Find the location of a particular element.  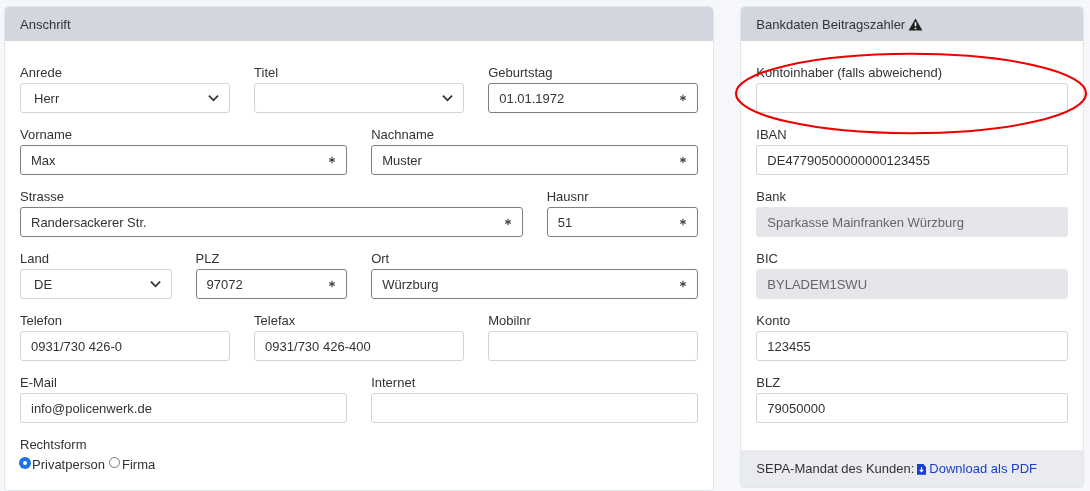

field-label: PLZ is located at coordinates (208, 258).